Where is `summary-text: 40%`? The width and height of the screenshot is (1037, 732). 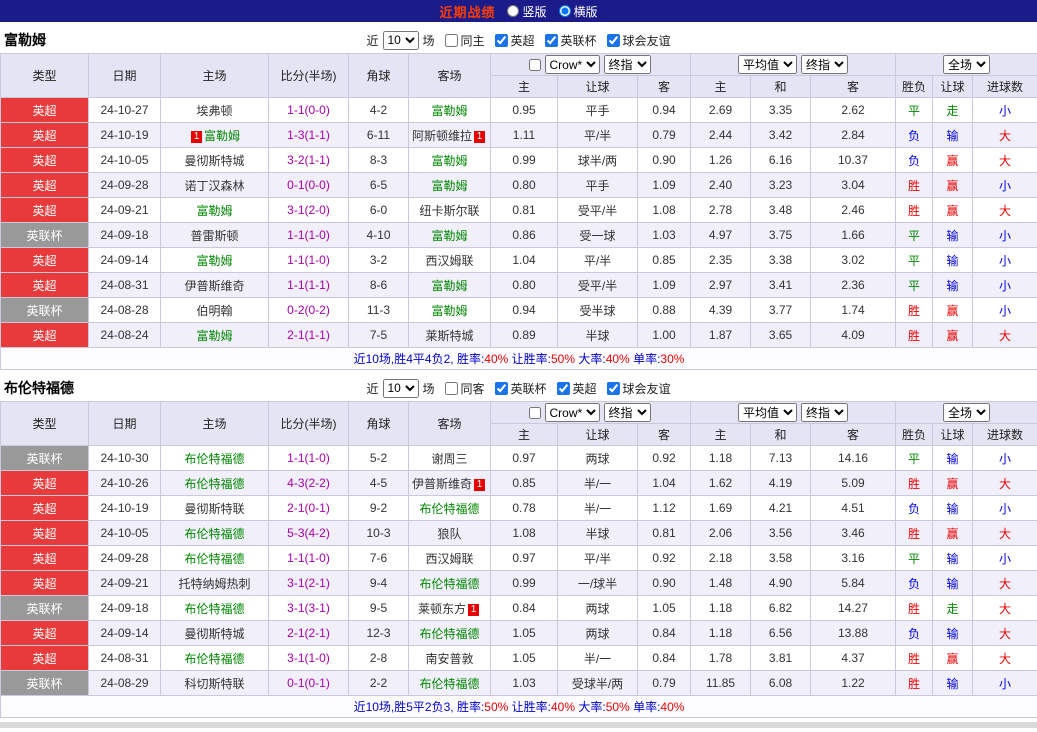 summary-text: 40% is located at coordinates (672, 707).